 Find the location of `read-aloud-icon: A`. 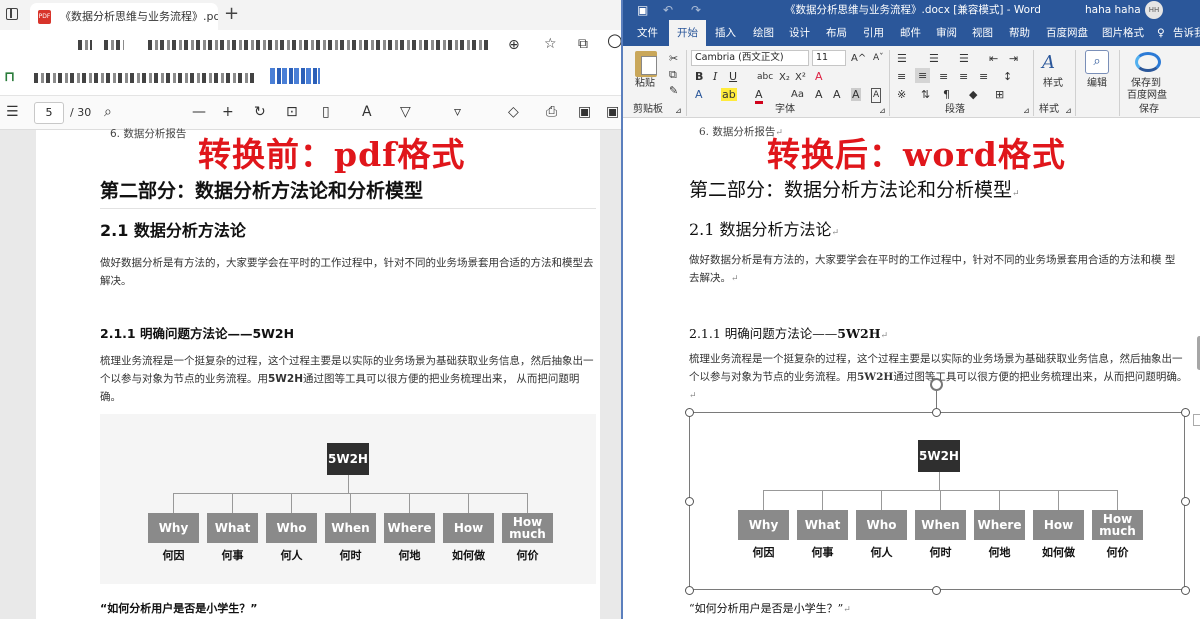

read-aloud-icon: A is located at coordinates (367, 112).